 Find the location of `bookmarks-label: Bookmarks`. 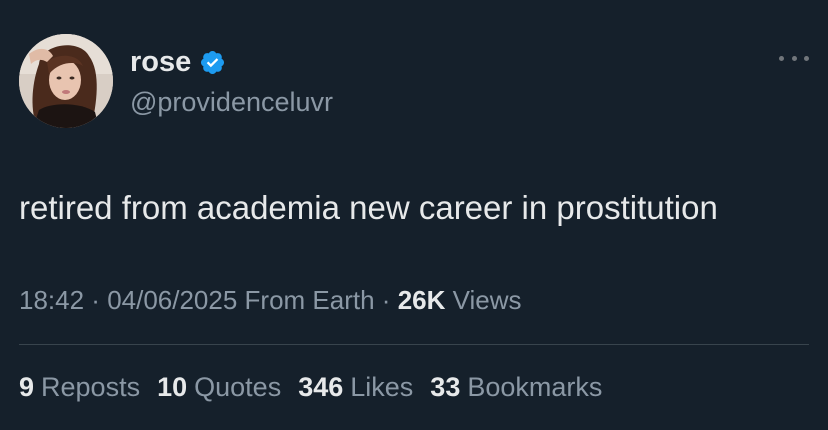

bookmarks-label: Bookmarks is located at coordinates (535, 387).